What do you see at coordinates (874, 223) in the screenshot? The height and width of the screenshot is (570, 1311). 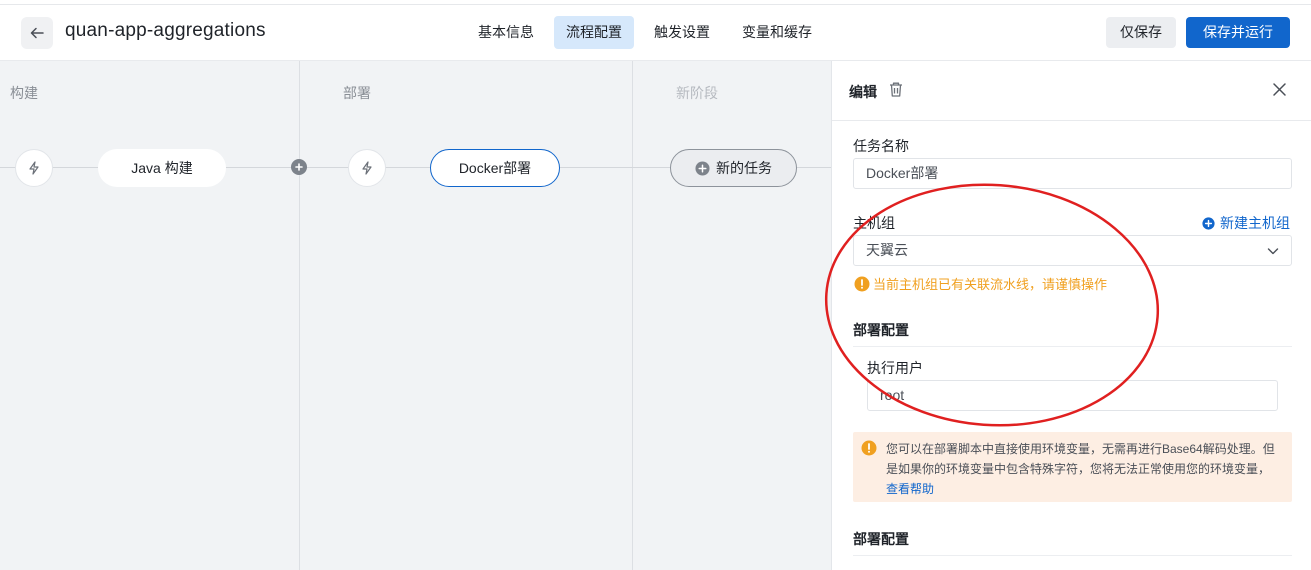 I see `host-group-label: 主机组` at bounding box center [874, 223].